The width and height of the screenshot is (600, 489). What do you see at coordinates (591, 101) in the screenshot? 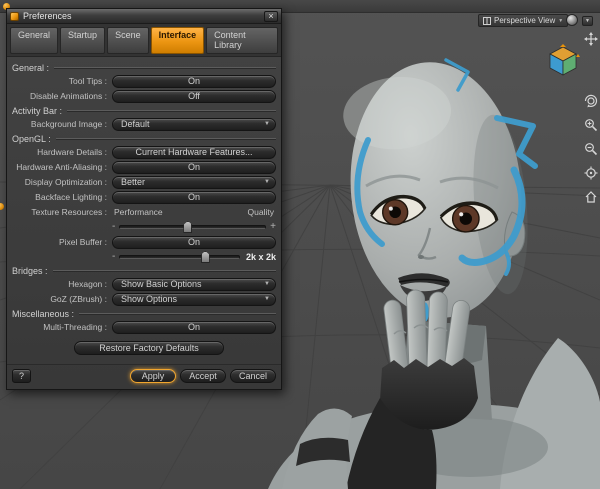
I see `orbit-icon` at bounding box center [591, 101].